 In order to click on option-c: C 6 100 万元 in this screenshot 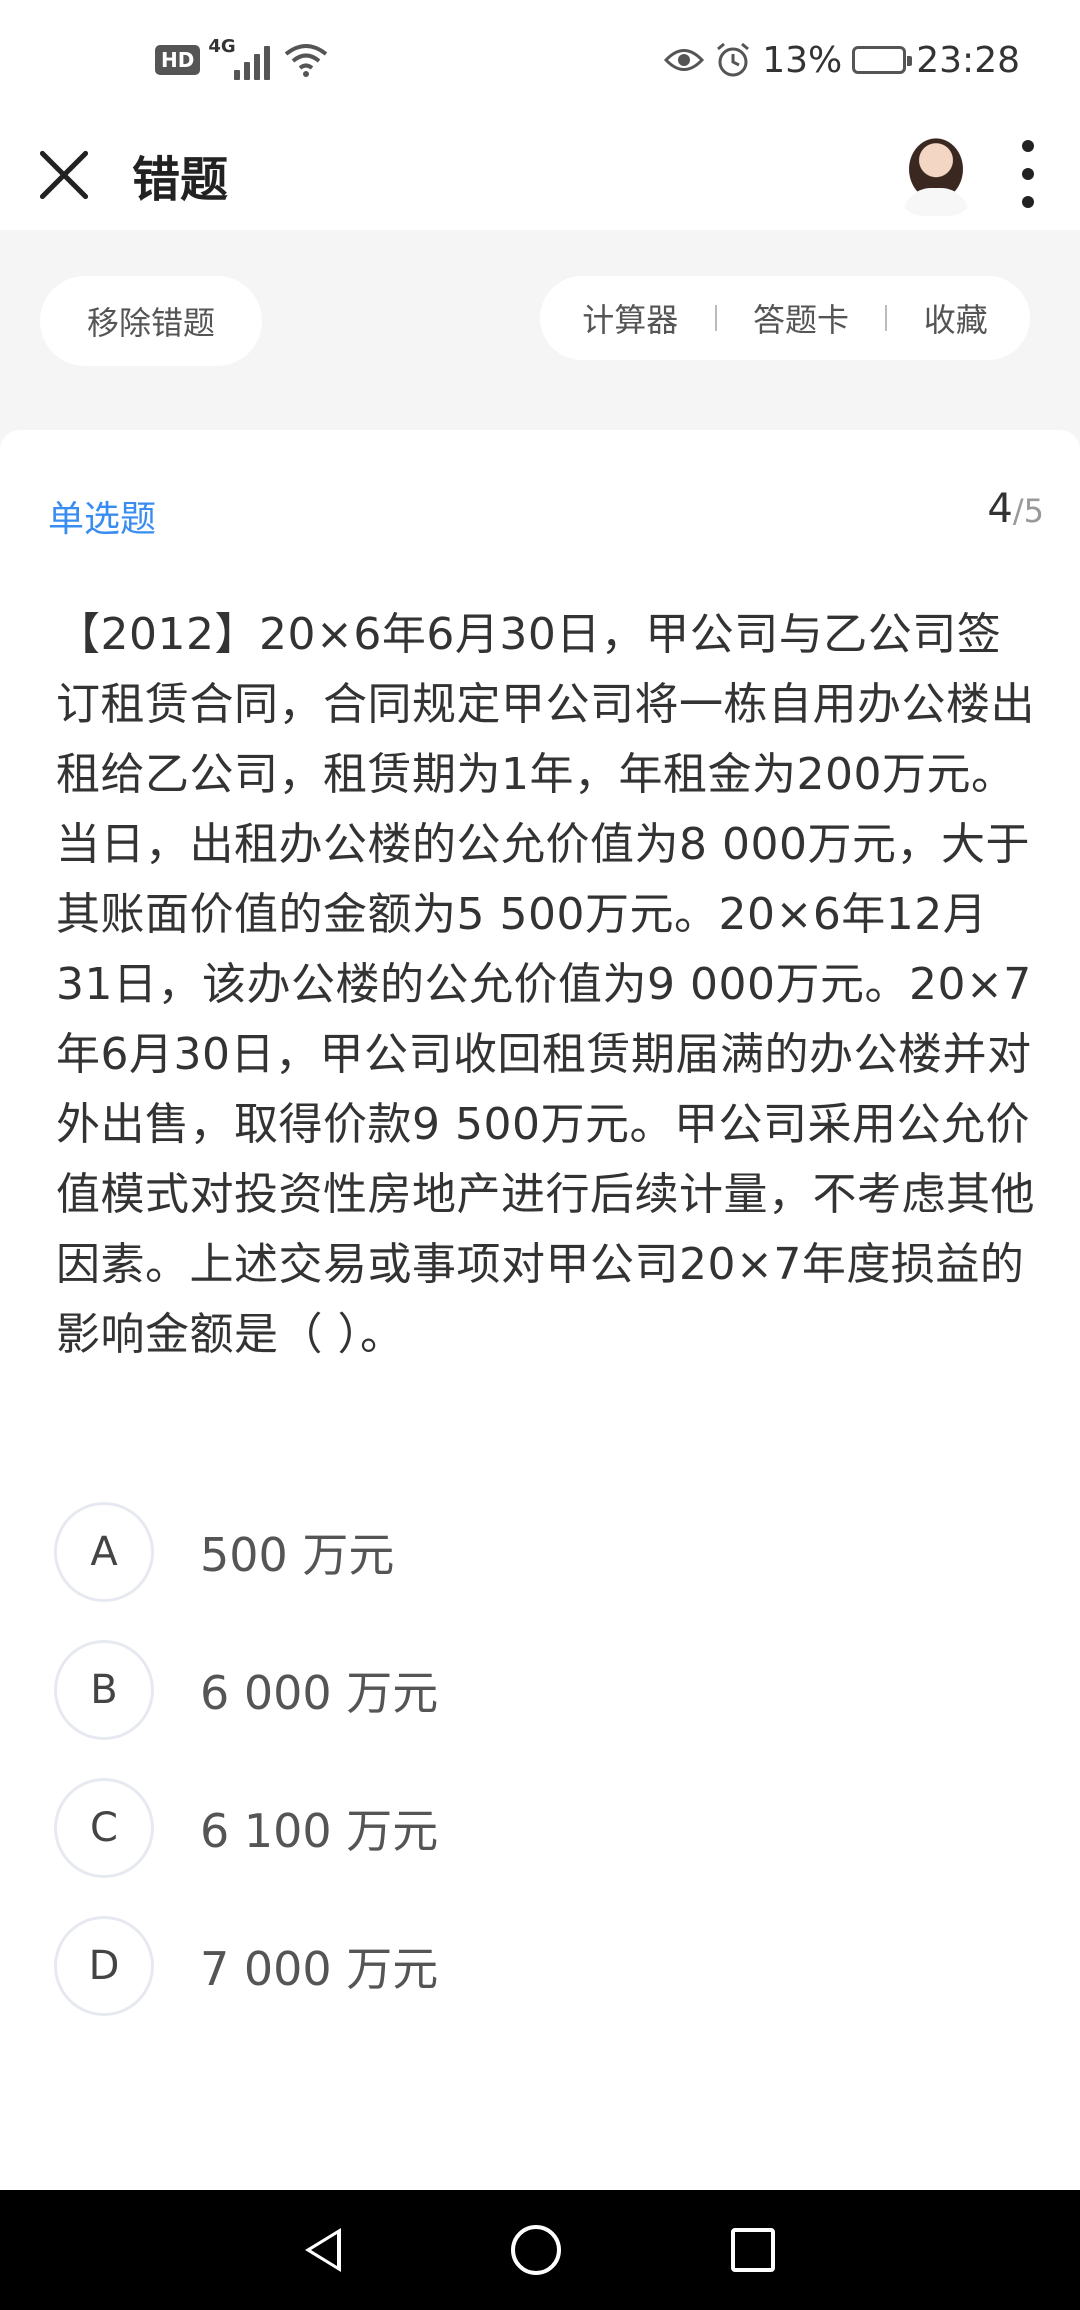, I will do `click(544, 1828)`.